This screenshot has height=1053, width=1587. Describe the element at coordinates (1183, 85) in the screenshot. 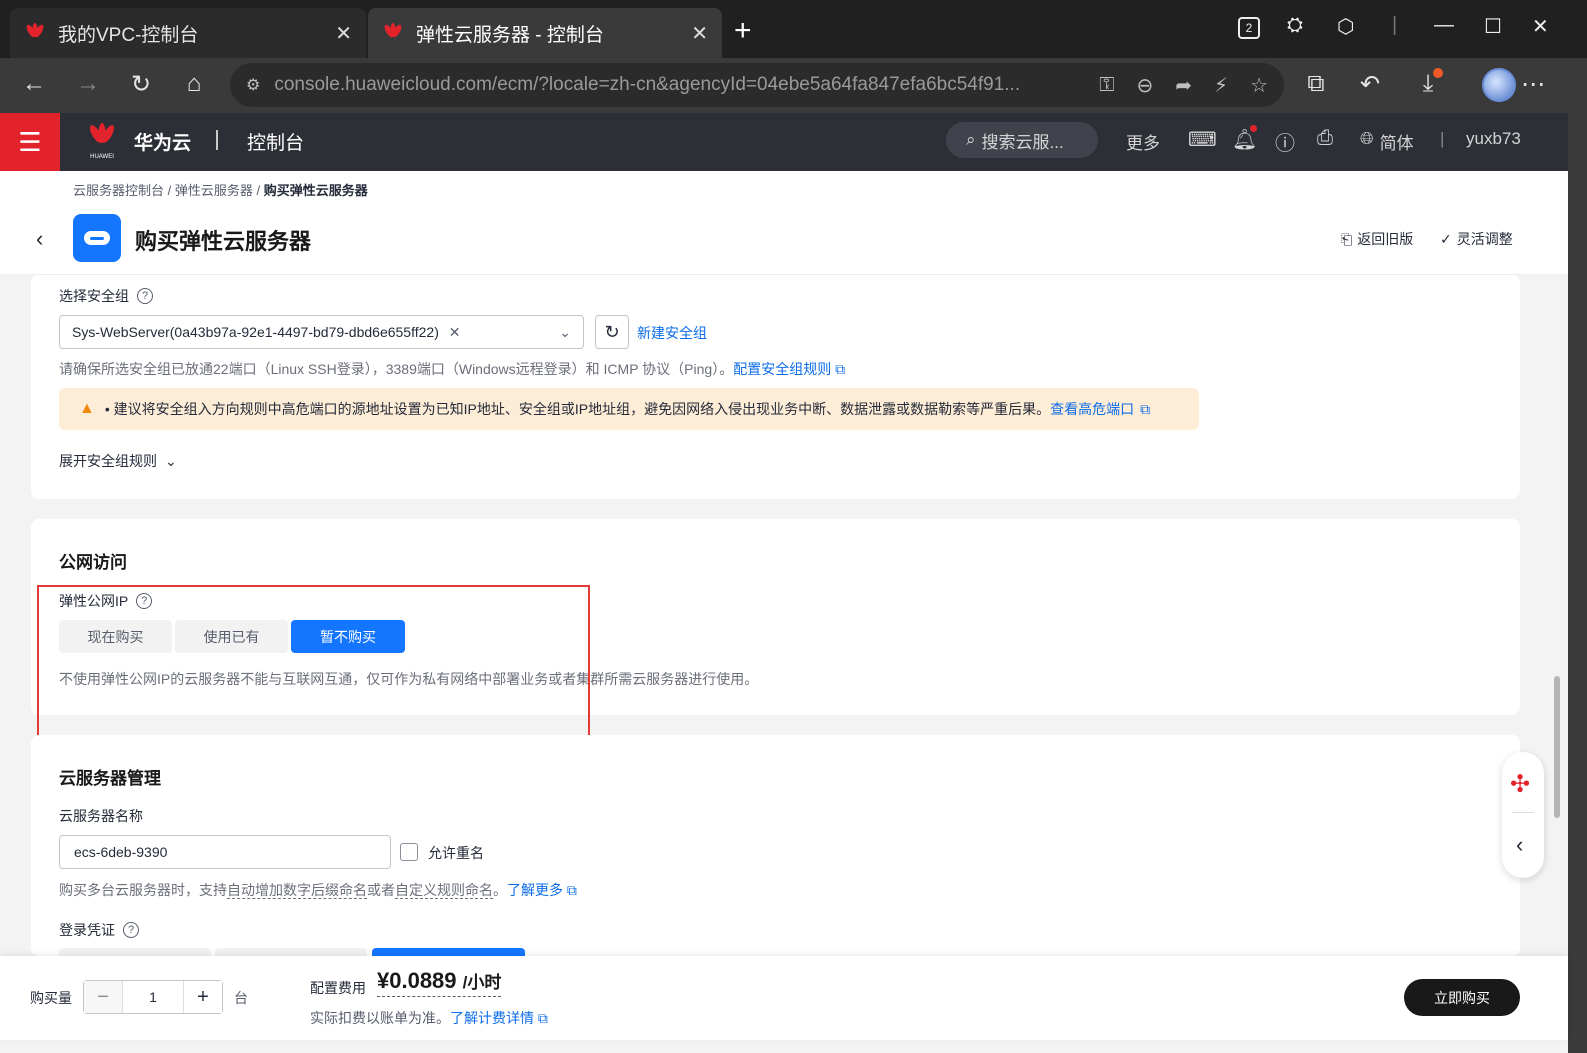

I see `share-icon: ➦` at that location.